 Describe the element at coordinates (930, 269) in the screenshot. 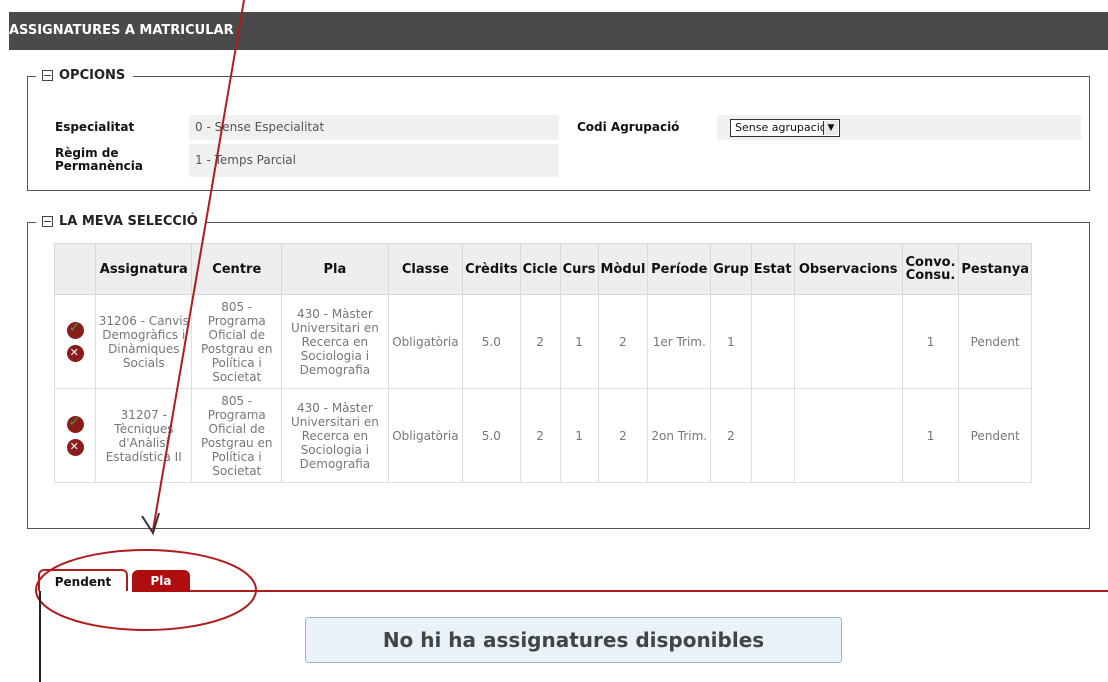

I see `col-convo: Convo. Consu.` at that location.